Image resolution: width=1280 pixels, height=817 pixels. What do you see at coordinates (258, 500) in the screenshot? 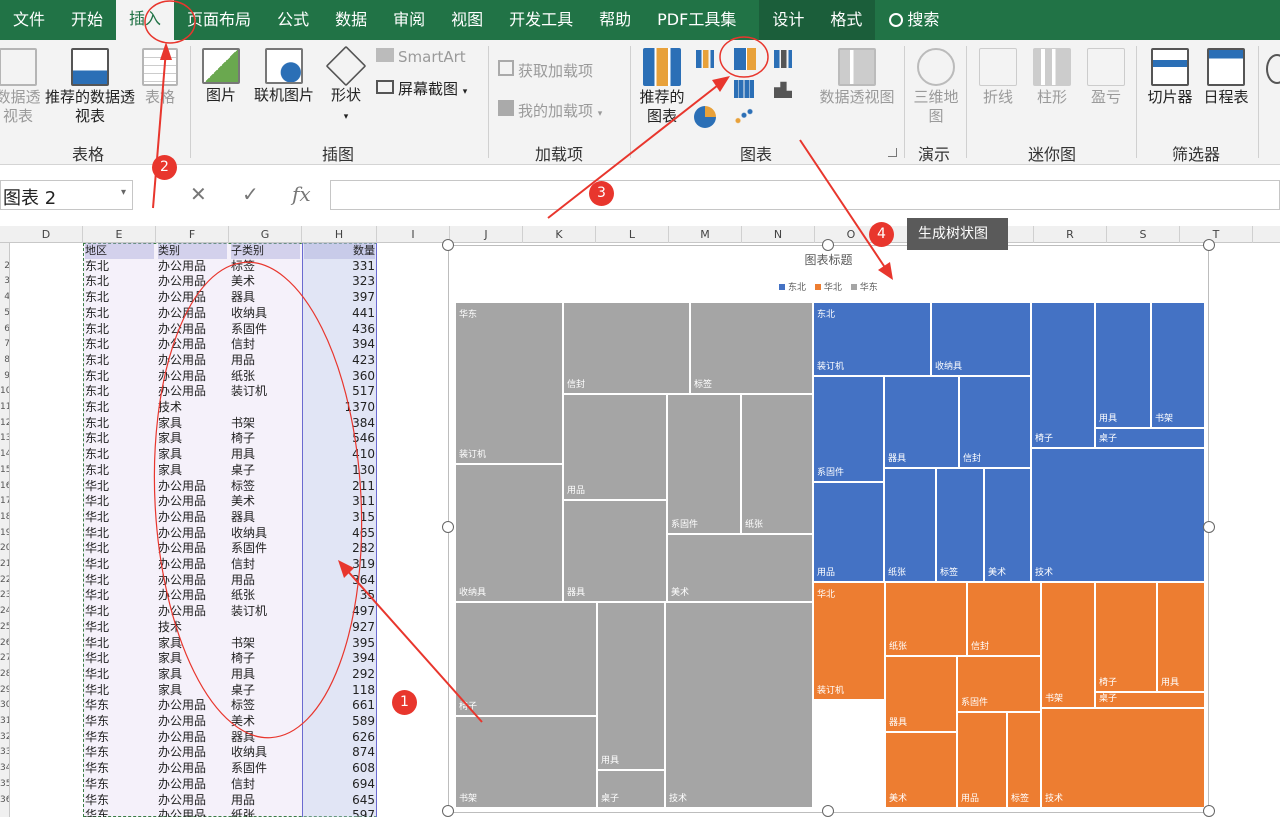
I see `annotation-circle-data` at bounding box center [258, 500].